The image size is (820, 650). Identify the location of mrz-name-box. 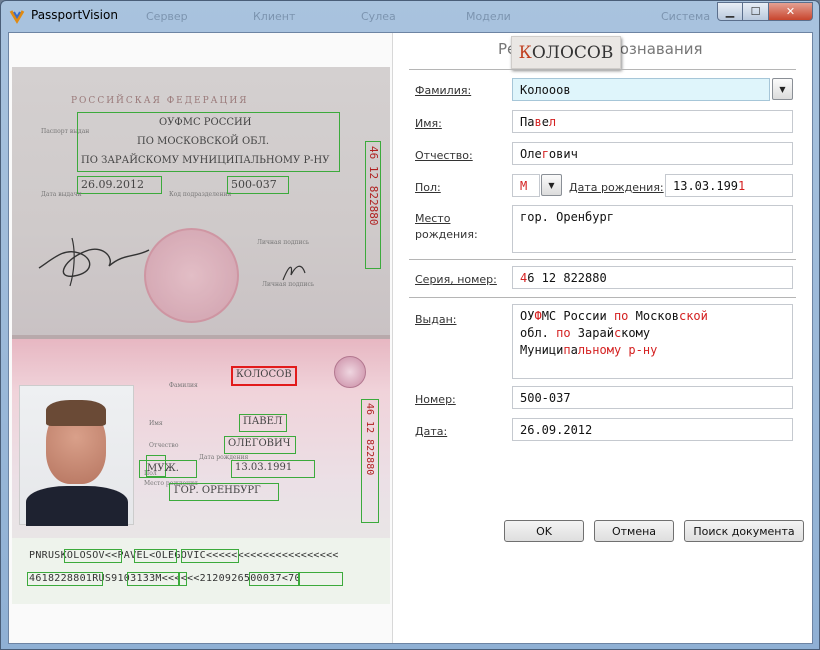
(155, 556).